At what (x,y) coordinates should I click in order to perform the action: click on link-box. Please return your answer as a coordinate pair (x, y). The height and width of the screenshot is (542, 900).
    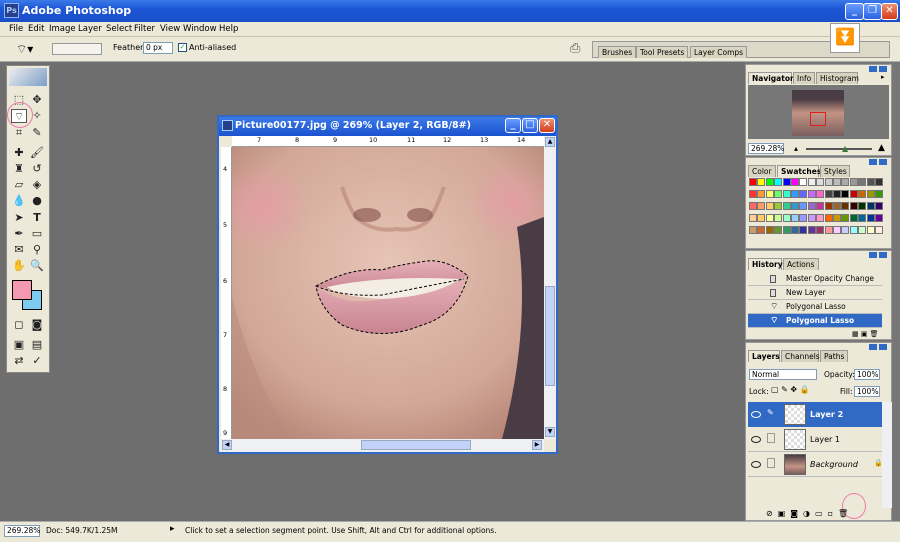
    Looking at the image, I should click on (771, 438).